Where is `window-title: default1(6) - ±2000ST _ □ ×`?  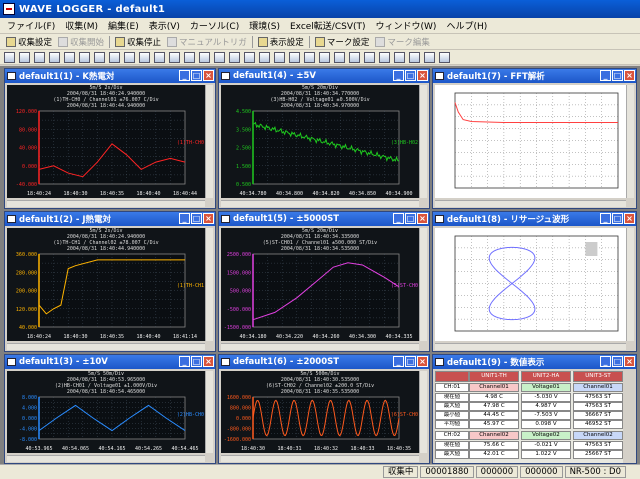 window-title: default1(6) - ±2000ST _ □ × is located at coordinates (324, 362).